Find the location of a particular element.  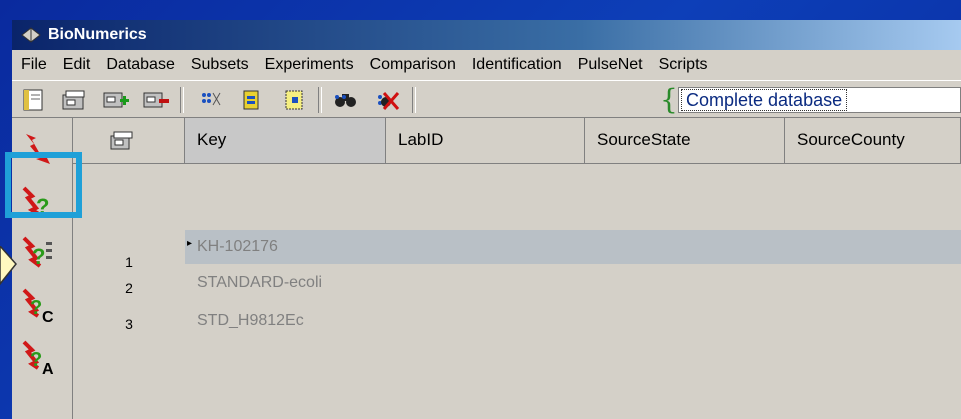

letter-a: A is located at coordinates (48, 368).